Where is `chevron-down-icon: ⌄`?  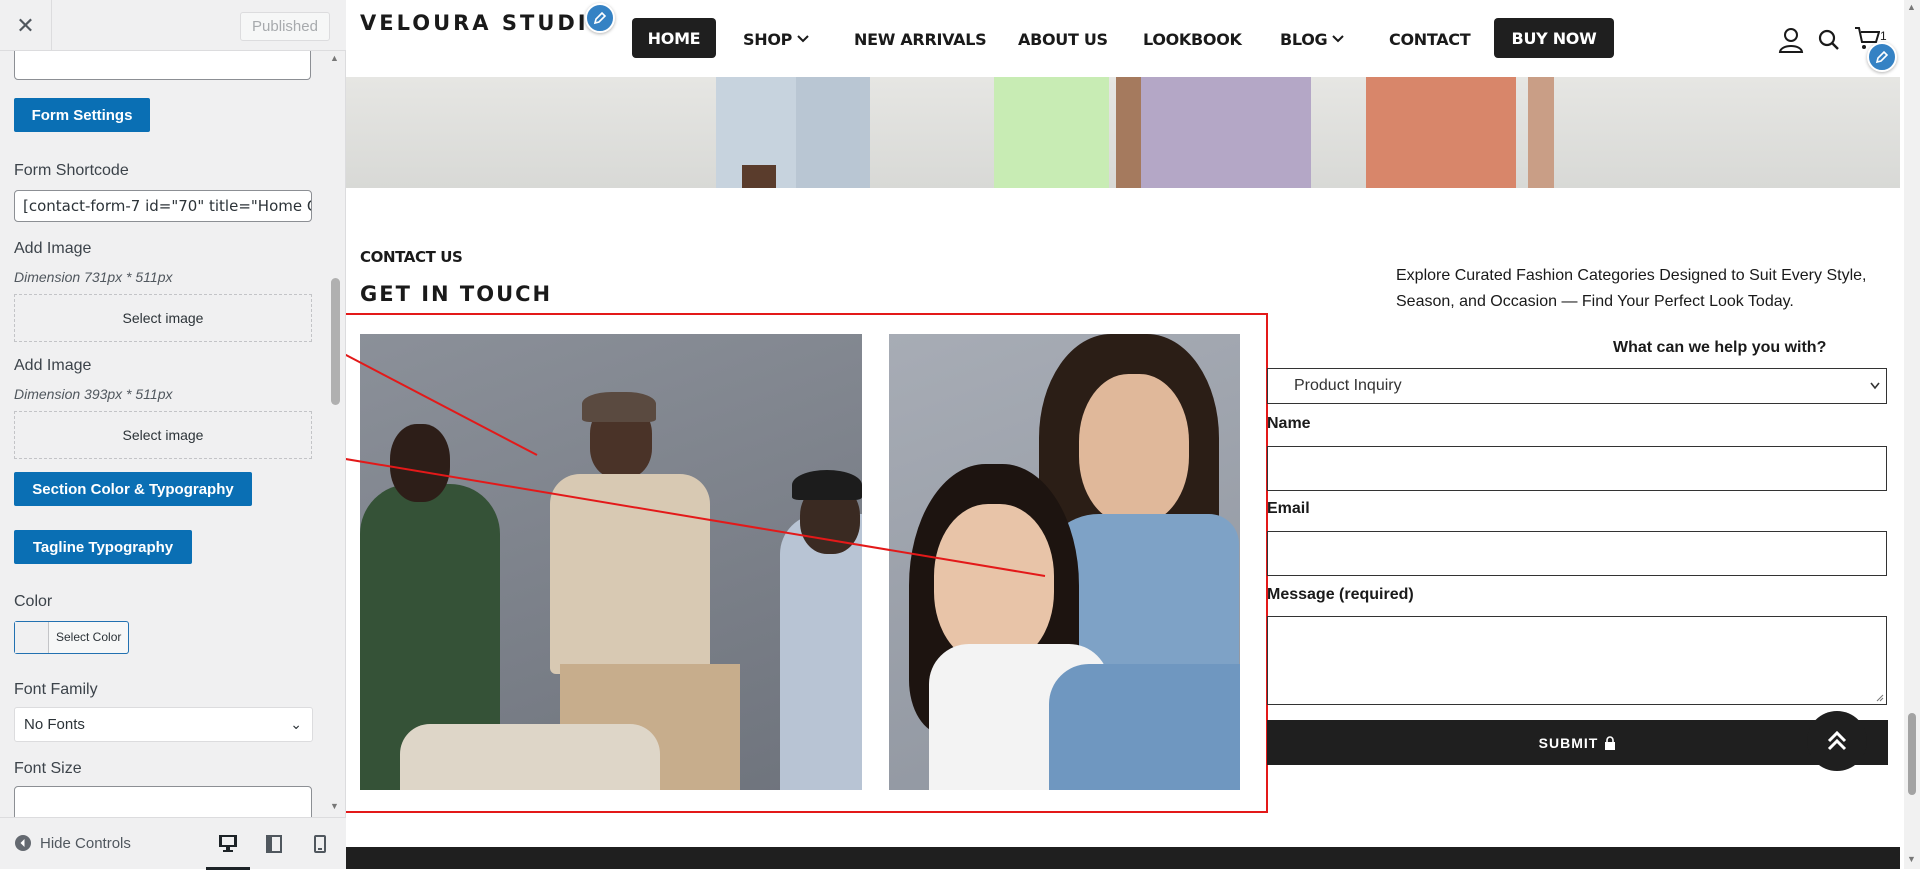
chevron-down-icon: ⌄ is located at coordinates (296, 724).